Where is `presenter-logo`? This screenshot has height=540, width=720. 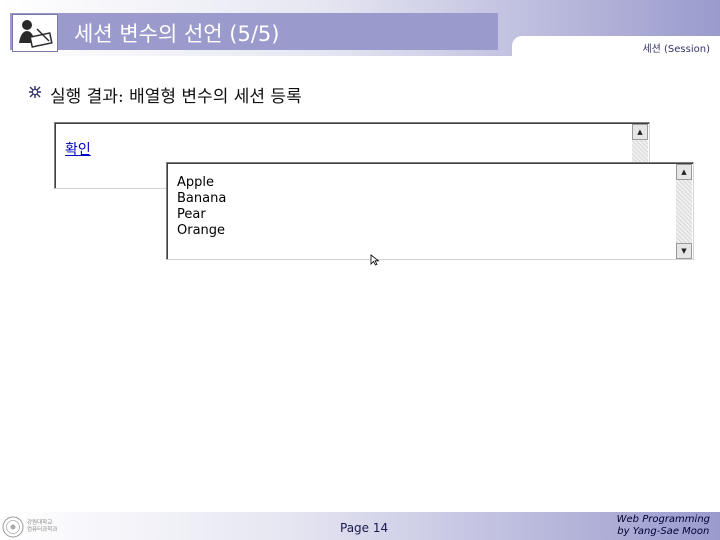
presenter-logo is located at coordinates (35, 33).